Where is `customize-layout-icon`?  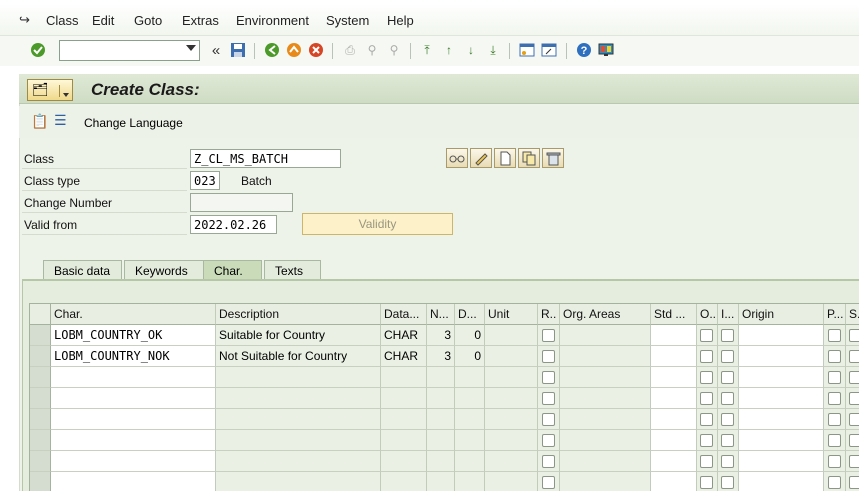 customize-layout-icon is located at coordinates (606, 50).